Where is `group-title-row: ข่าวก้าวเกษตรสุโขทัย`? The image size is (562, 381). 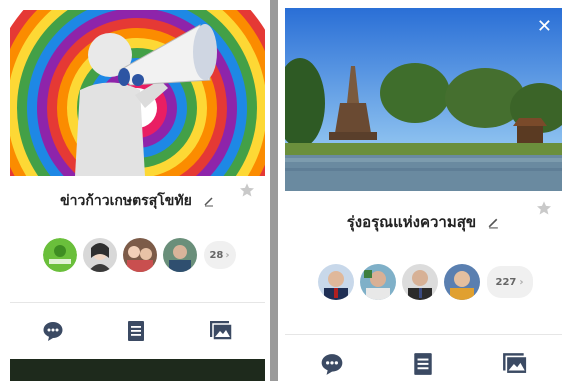
group-title-row: ข่าวก้าวเกษตรสุโขทัย is located at coordinates (137, 201).